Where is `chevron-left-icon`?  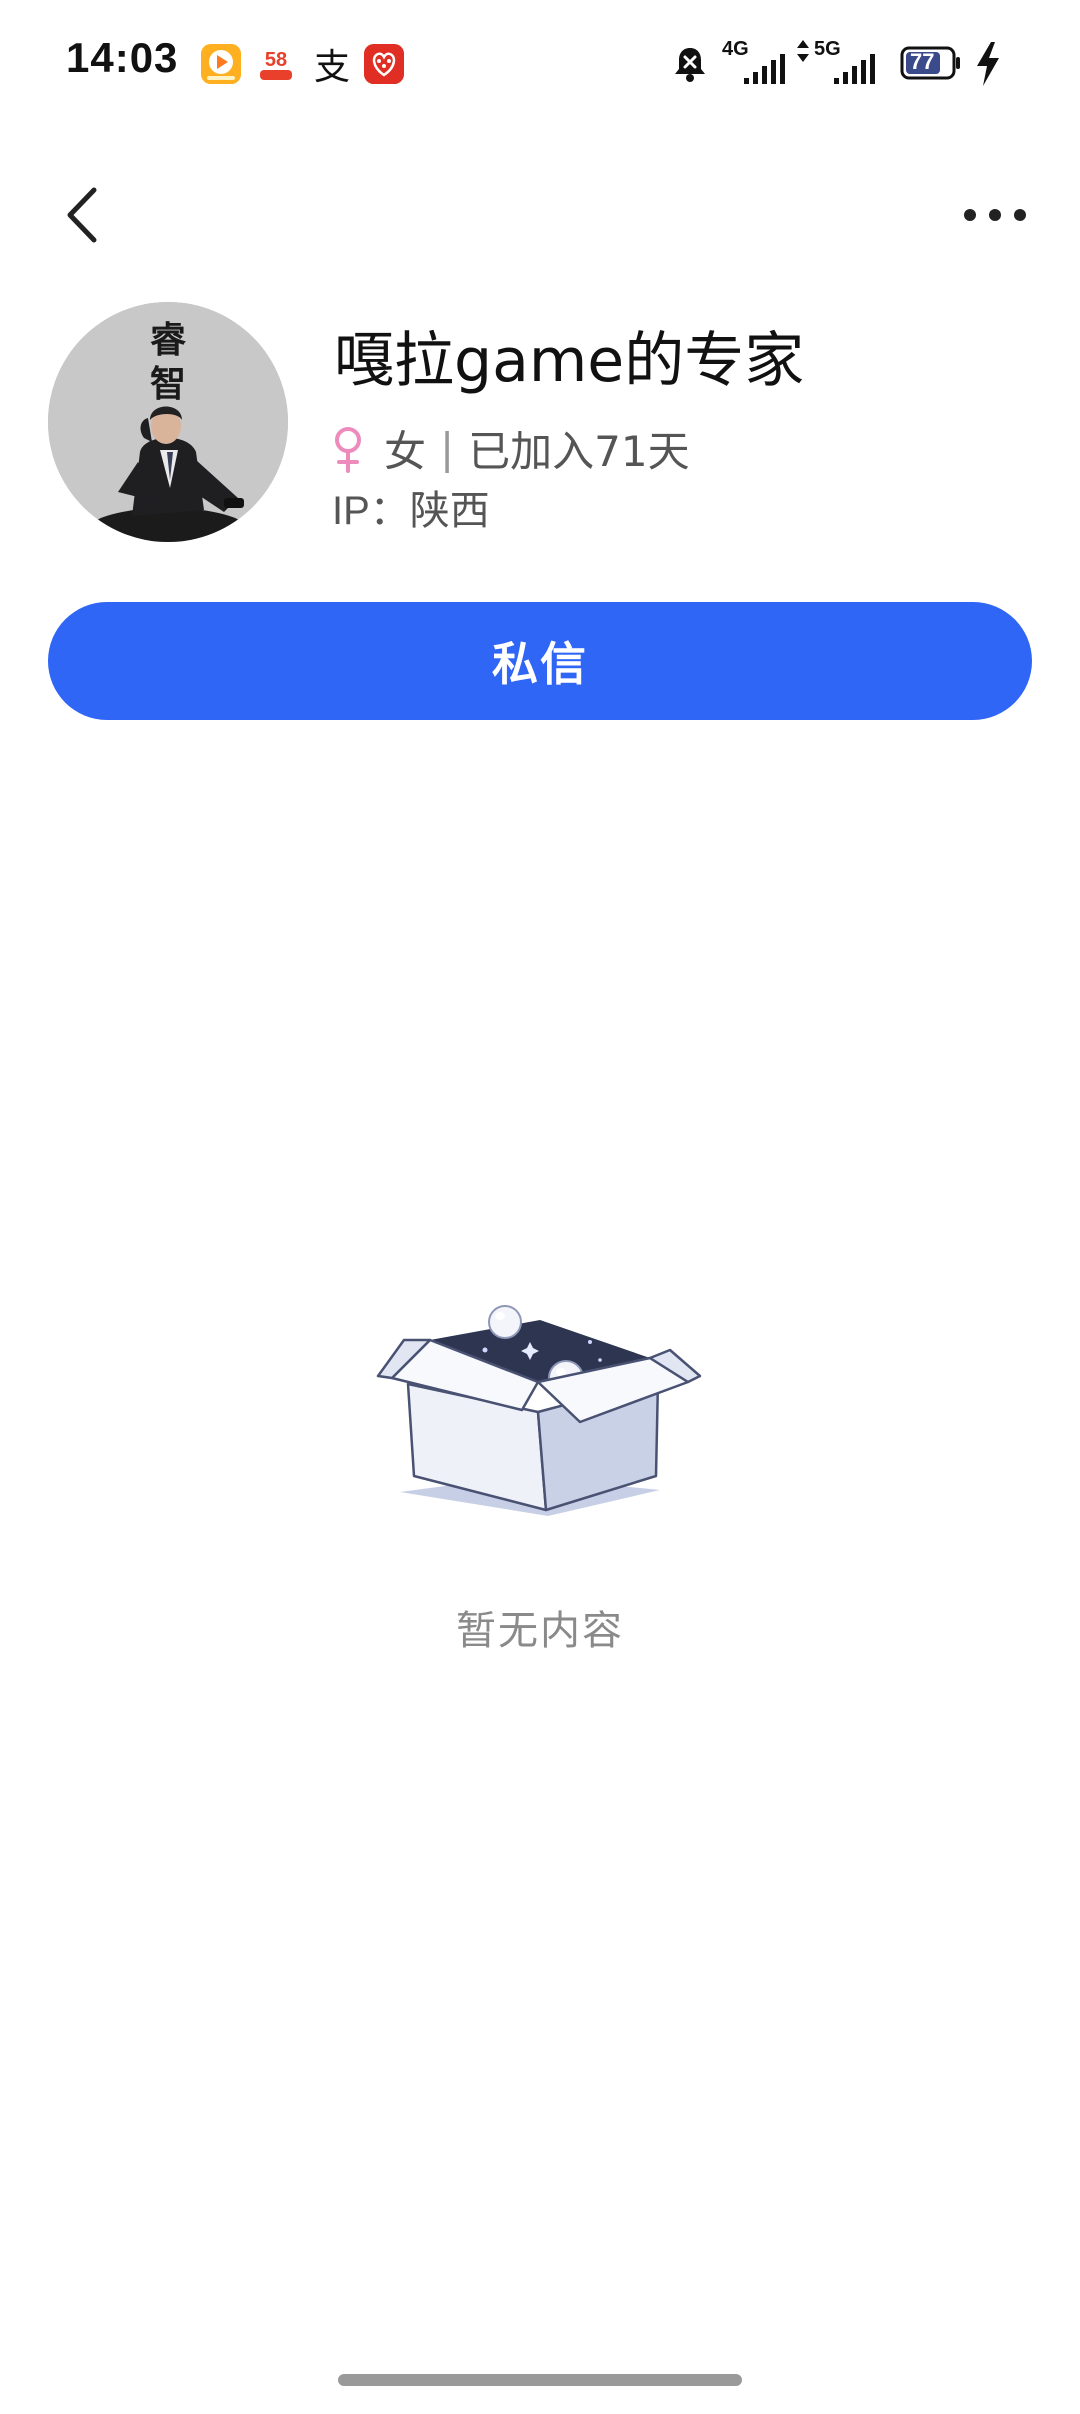
chevron-left-icon is located at coordinates (82, 215).